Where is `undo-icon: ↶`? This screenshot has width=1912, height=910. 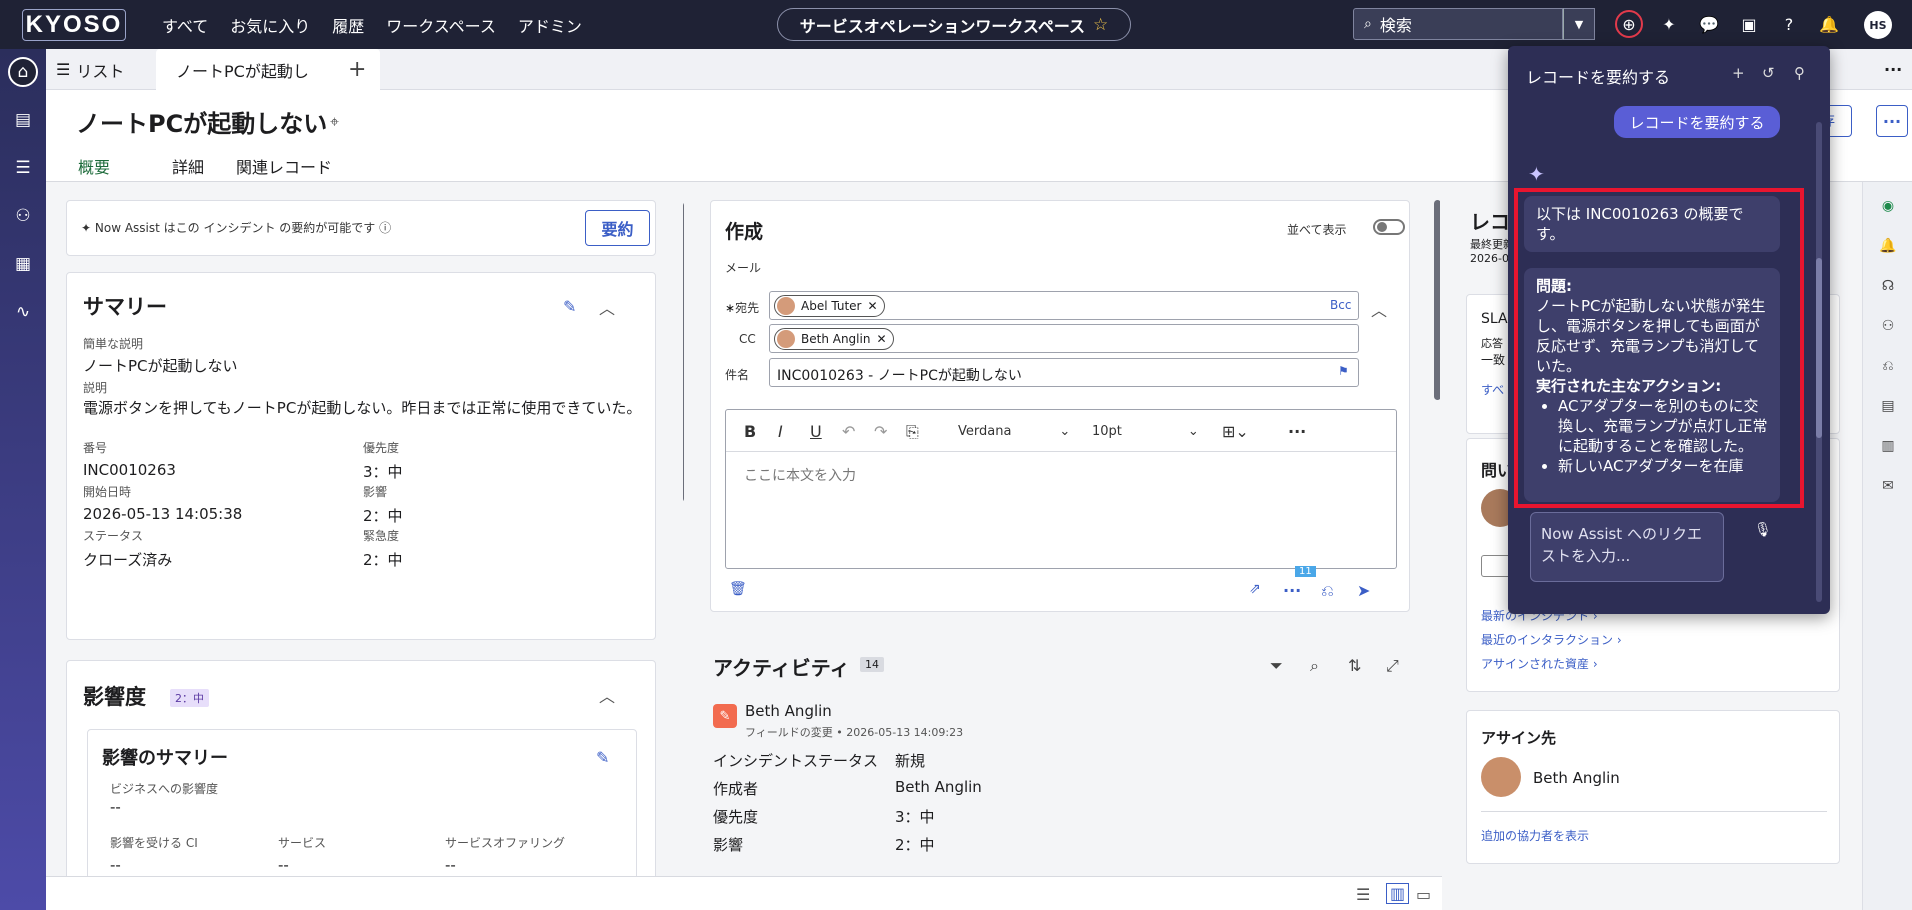
undo-icon: ↶ is located at coordinates (848, 431).